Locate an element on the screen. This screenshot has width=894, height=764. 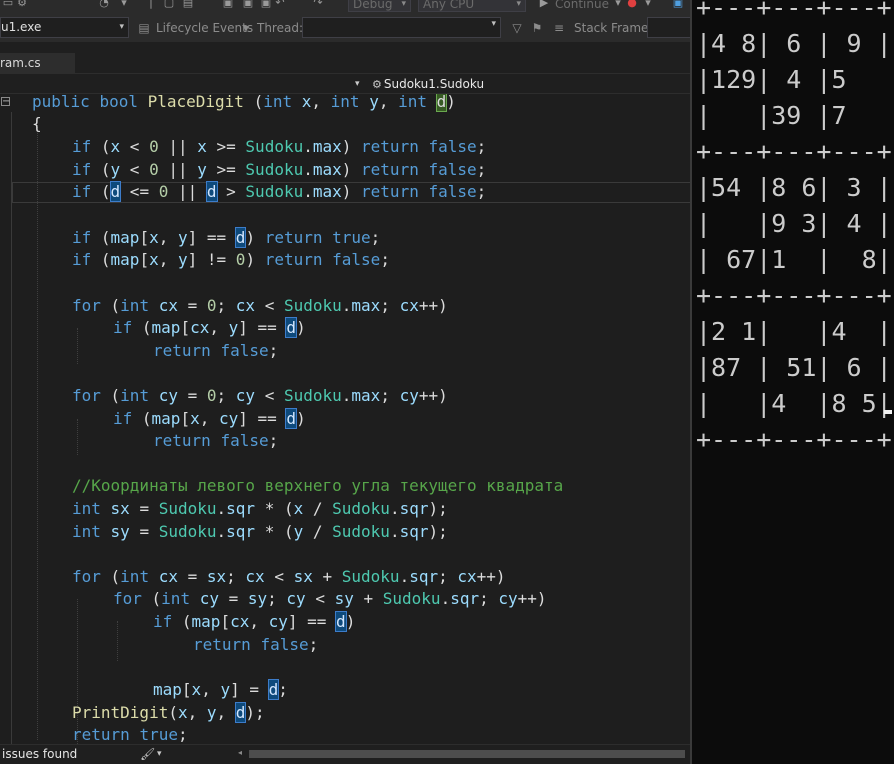
configuration-value: Debug is located at coordinates (373, 5).